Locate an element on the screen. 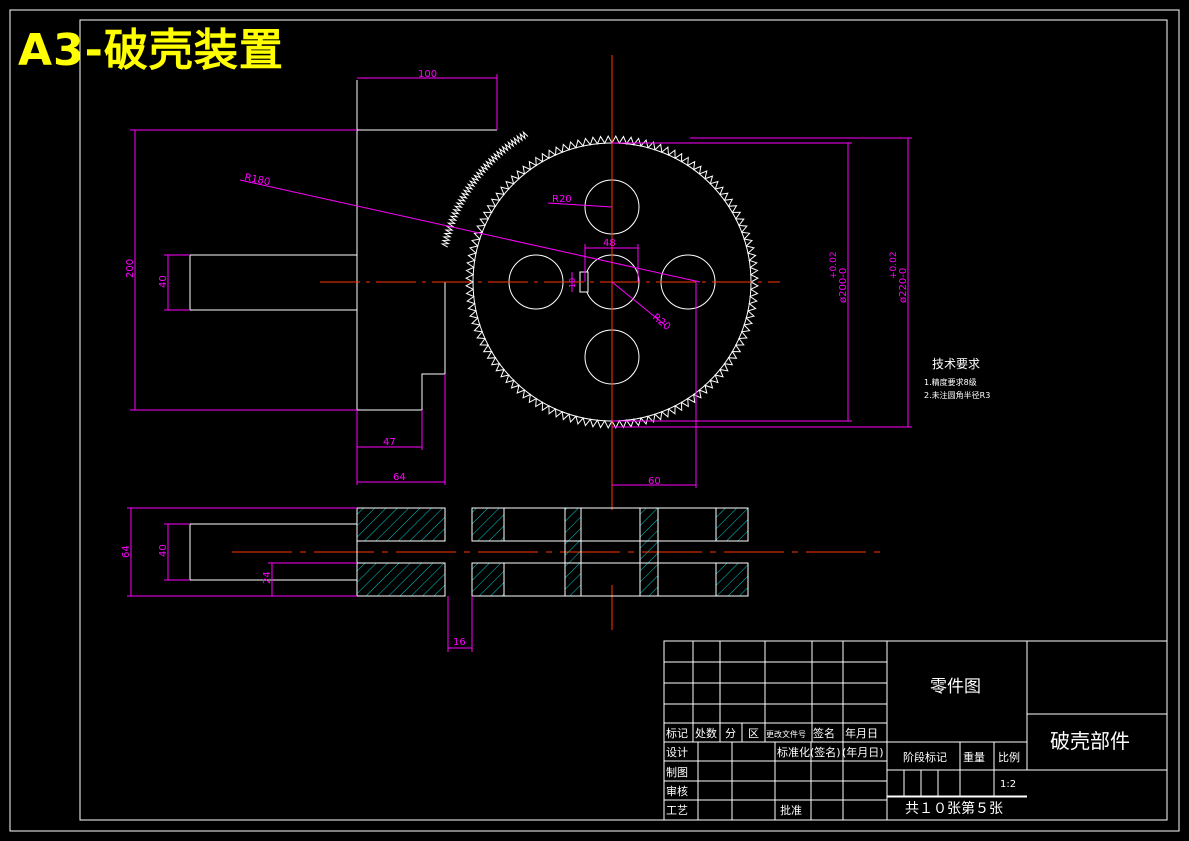 The image size is (1189, 841). dim-dia200-tol: +0.02 is located at coordinates (834, 265).